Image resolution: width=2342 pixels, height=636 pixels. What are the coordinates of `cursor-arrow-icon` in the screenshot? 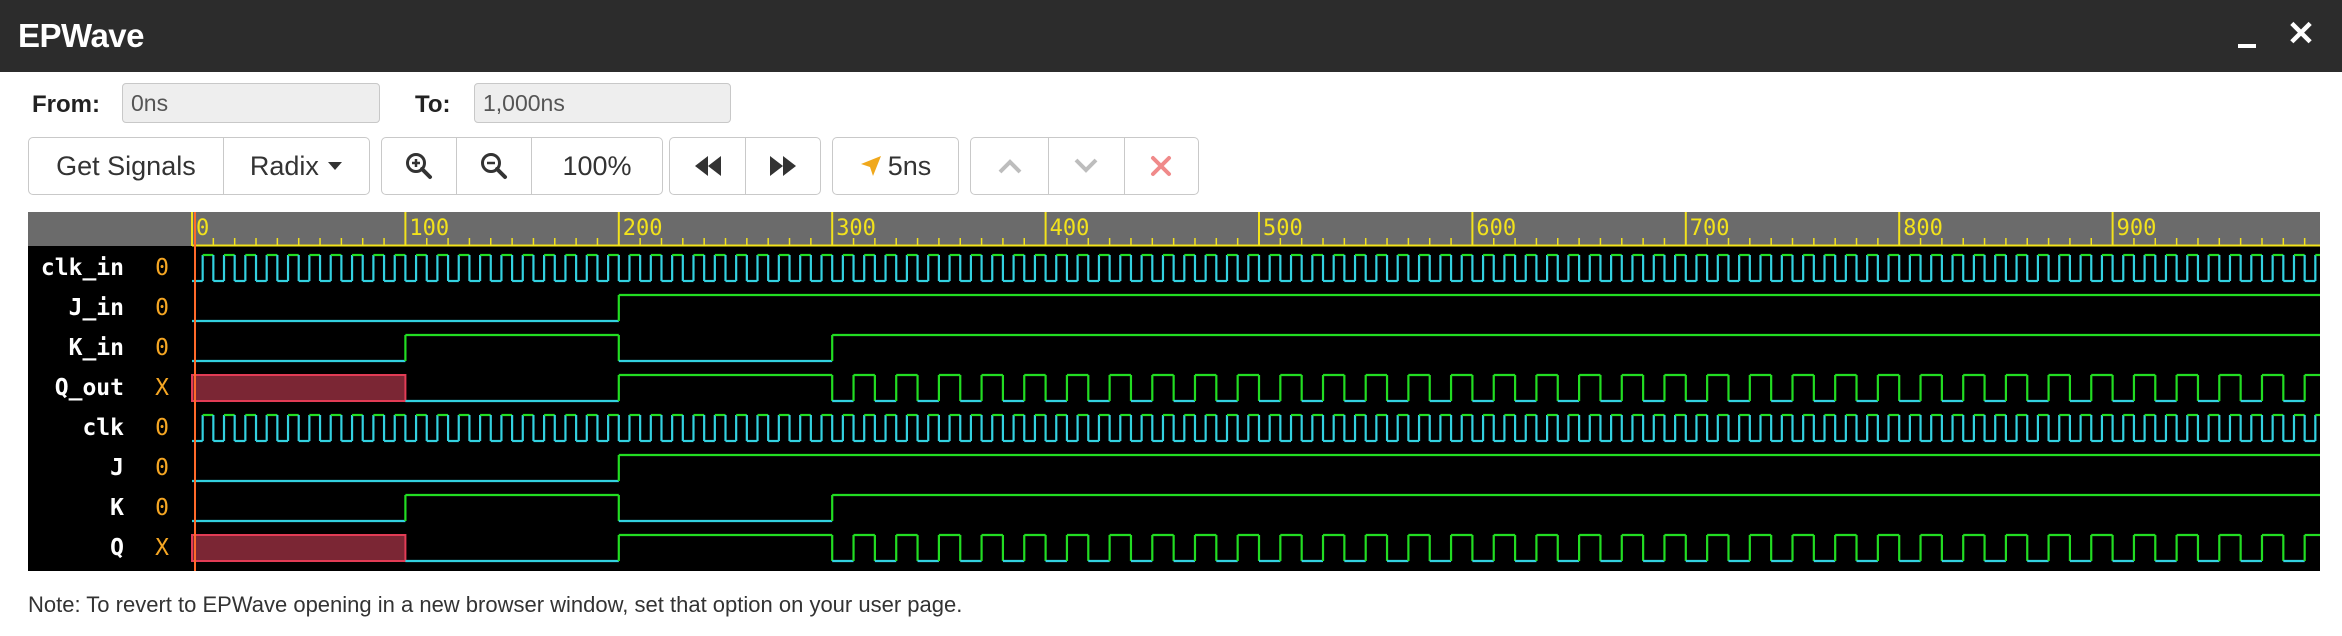 It's located at (871, 166).